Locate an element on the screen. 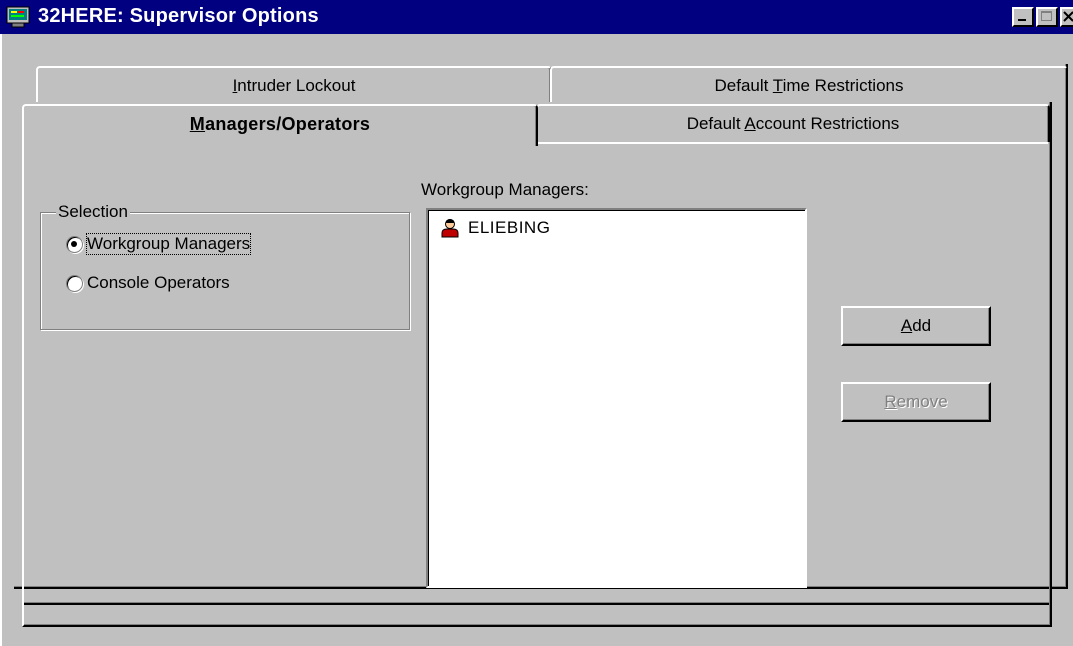  minimize-icon is located at coordinates (1022, 20).